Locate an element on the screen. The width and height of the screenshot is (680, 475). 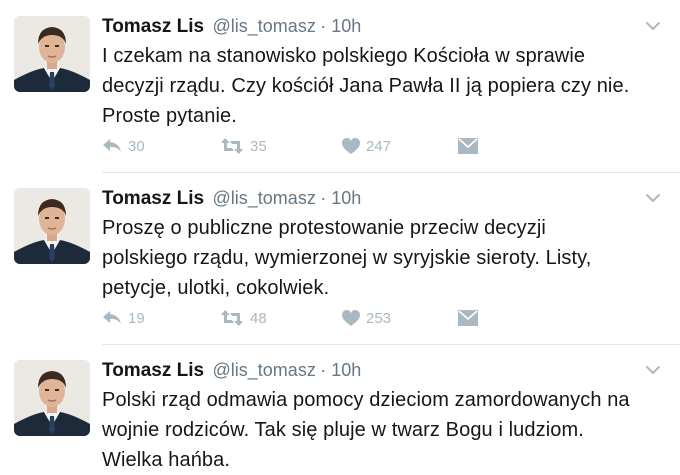
tweet-text-line: Wielka hańba. is located at coordinates (166, 460).